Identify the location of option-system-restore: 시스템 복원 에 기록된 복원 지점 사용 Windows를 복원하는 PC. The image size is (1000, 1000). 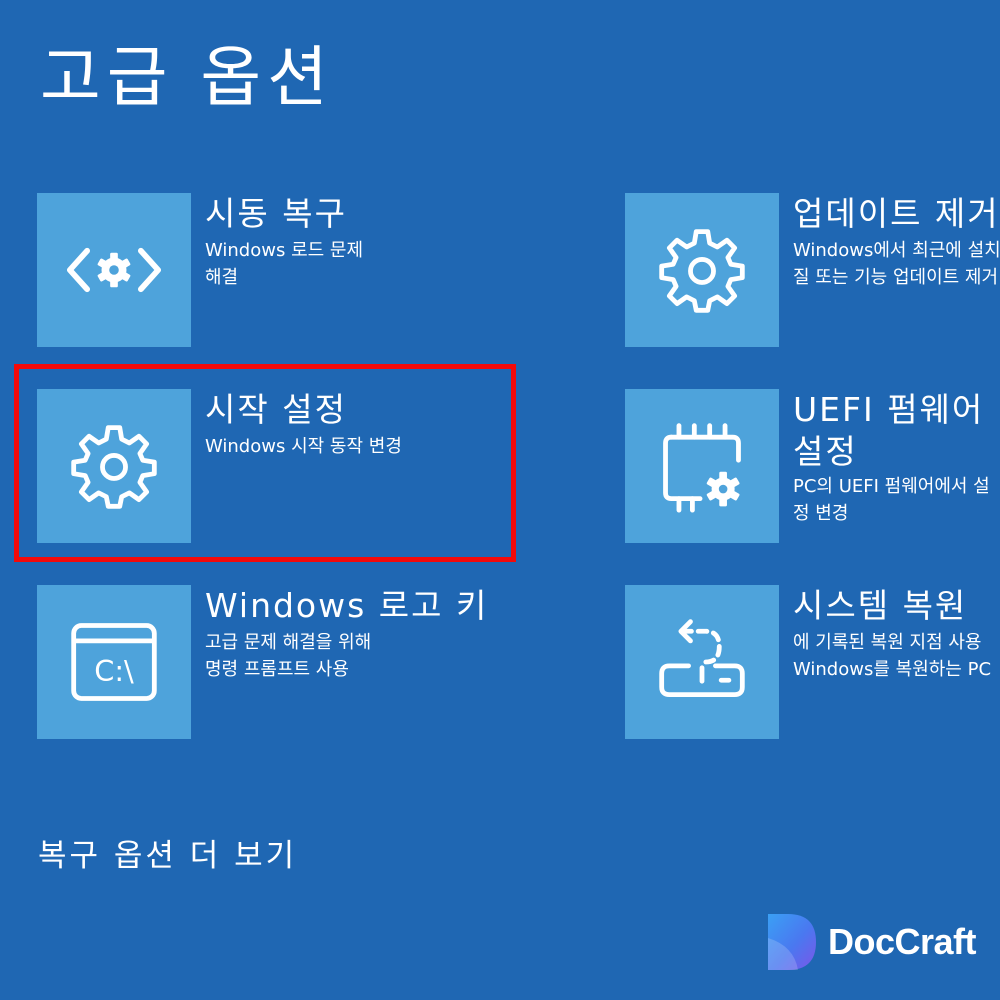
(812, 663).